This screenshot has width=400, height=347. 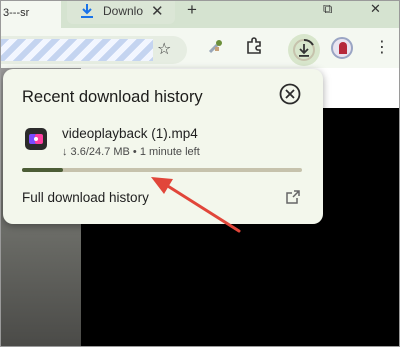 What do you see at coordinates (16, 13) in the screenshot?
I see `tab-label: 3---sr` at bounding box center [16, 13].